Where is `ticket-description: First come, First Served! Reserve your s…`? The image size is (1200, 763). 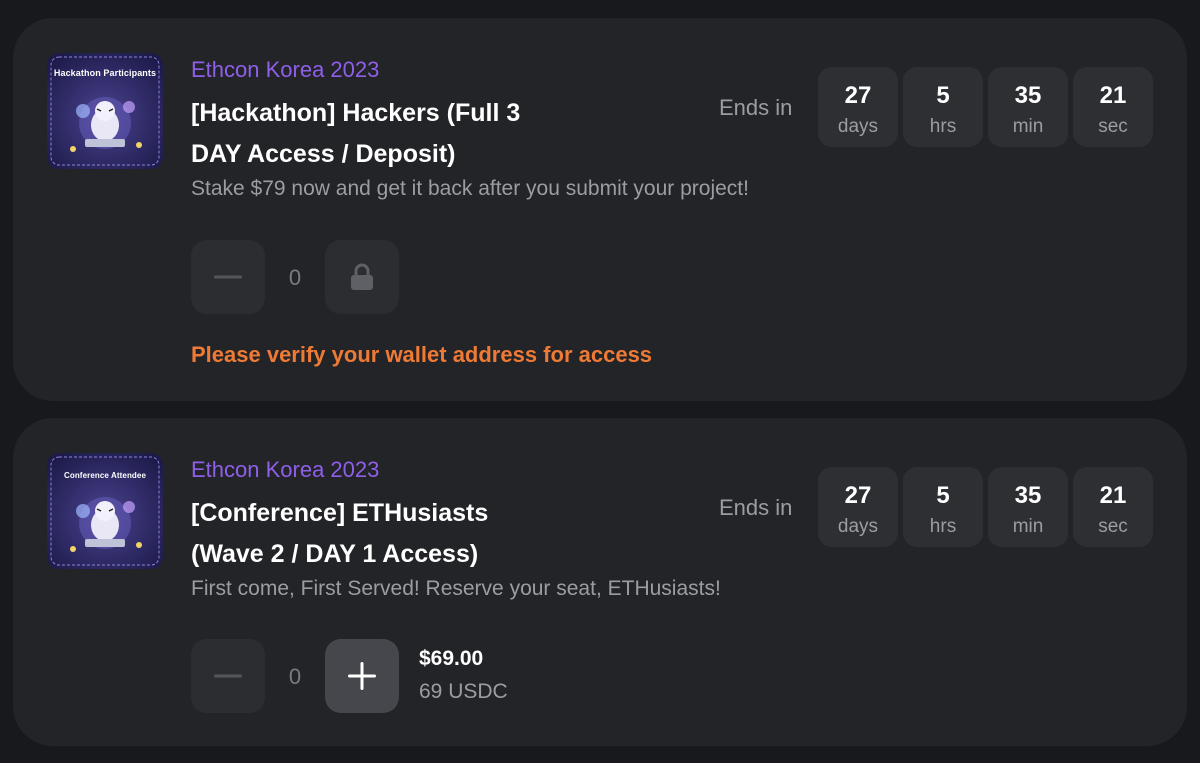 ticket-description: First come, First Served! Reserve your s… is located at coordinates (456, 588).